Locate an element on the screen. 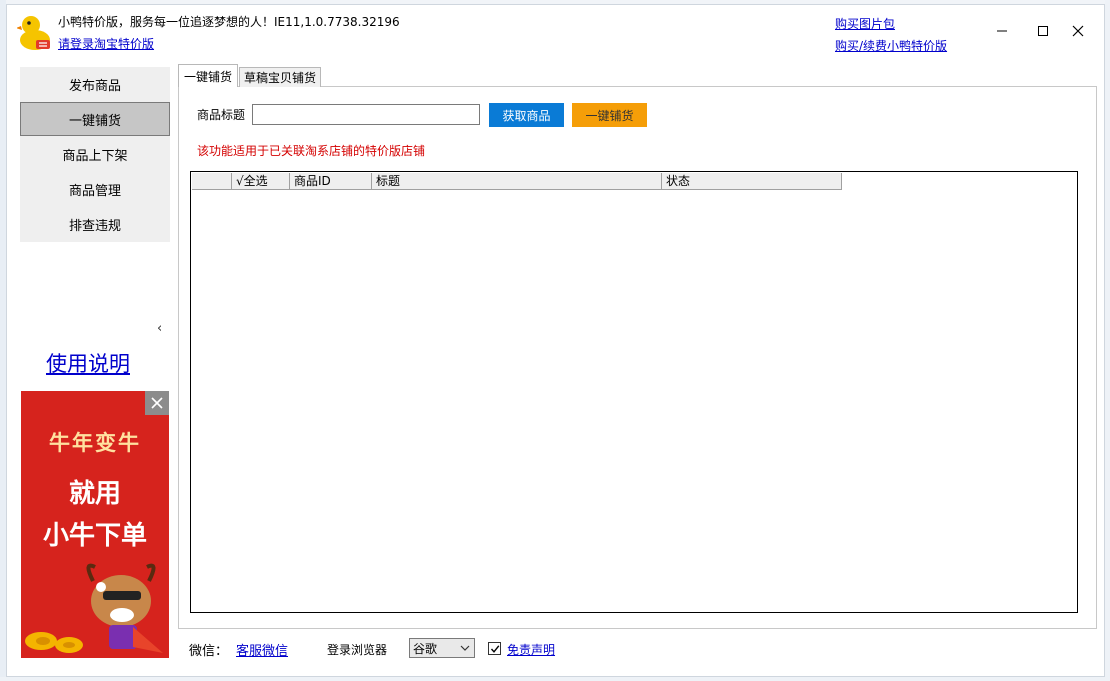  one-click-stock-button: 一键铺货 is located at coordinates (609, 115).